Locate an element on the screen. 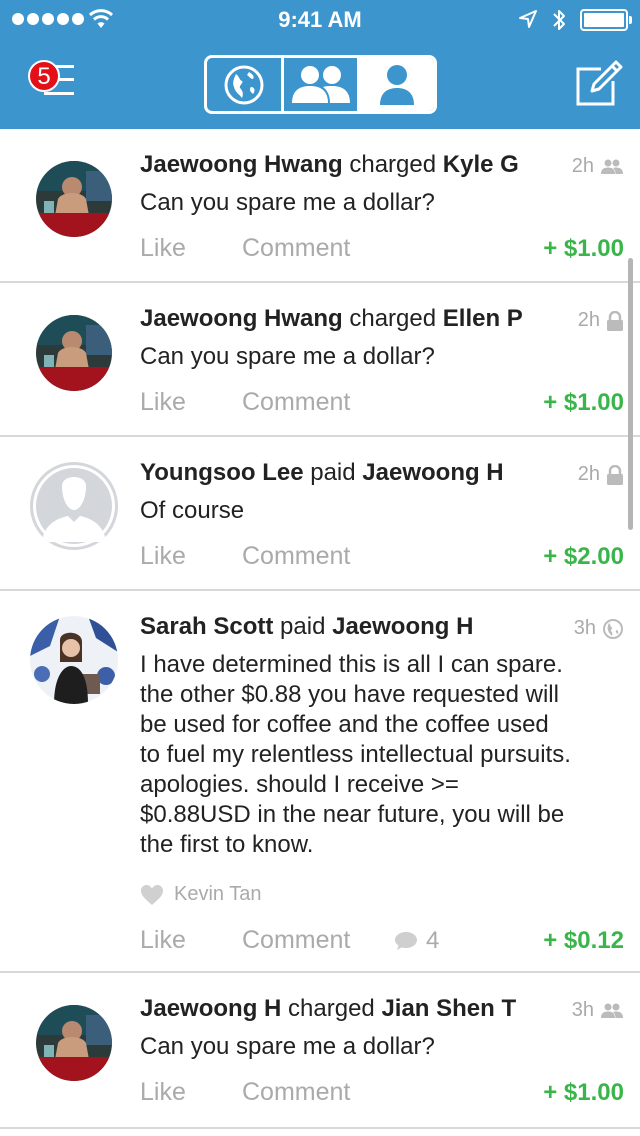 The width and height of the screenshot is (640, 1136). compose-icon is located at coordinates (599, 83).